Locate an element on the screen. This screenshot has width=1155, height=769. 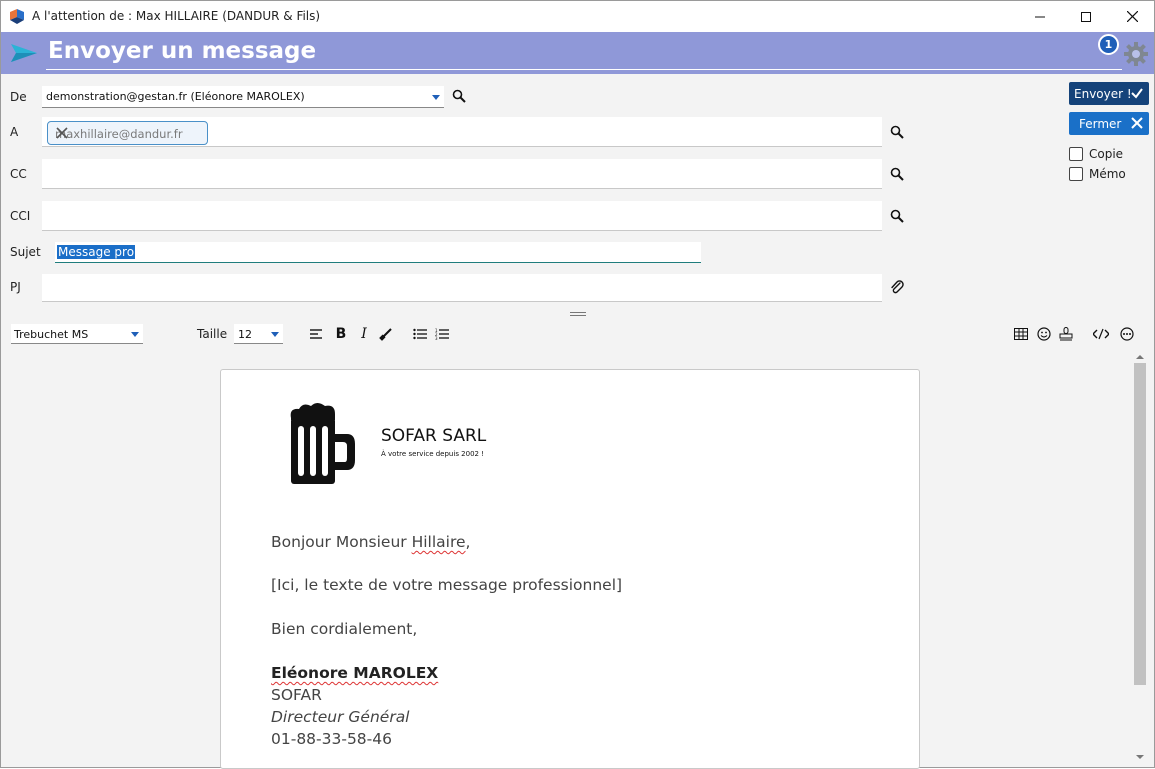
remove-recipient-icon is located at coordinates (127, 134).